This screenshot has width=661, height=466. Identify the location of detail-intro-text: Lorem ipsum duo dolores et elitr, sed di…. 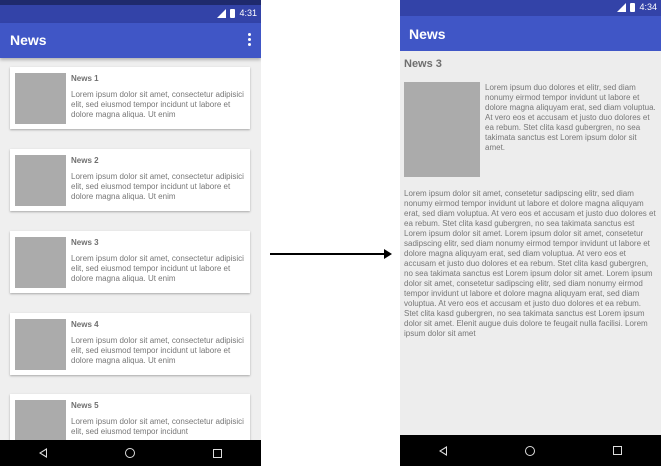
(570, 117).